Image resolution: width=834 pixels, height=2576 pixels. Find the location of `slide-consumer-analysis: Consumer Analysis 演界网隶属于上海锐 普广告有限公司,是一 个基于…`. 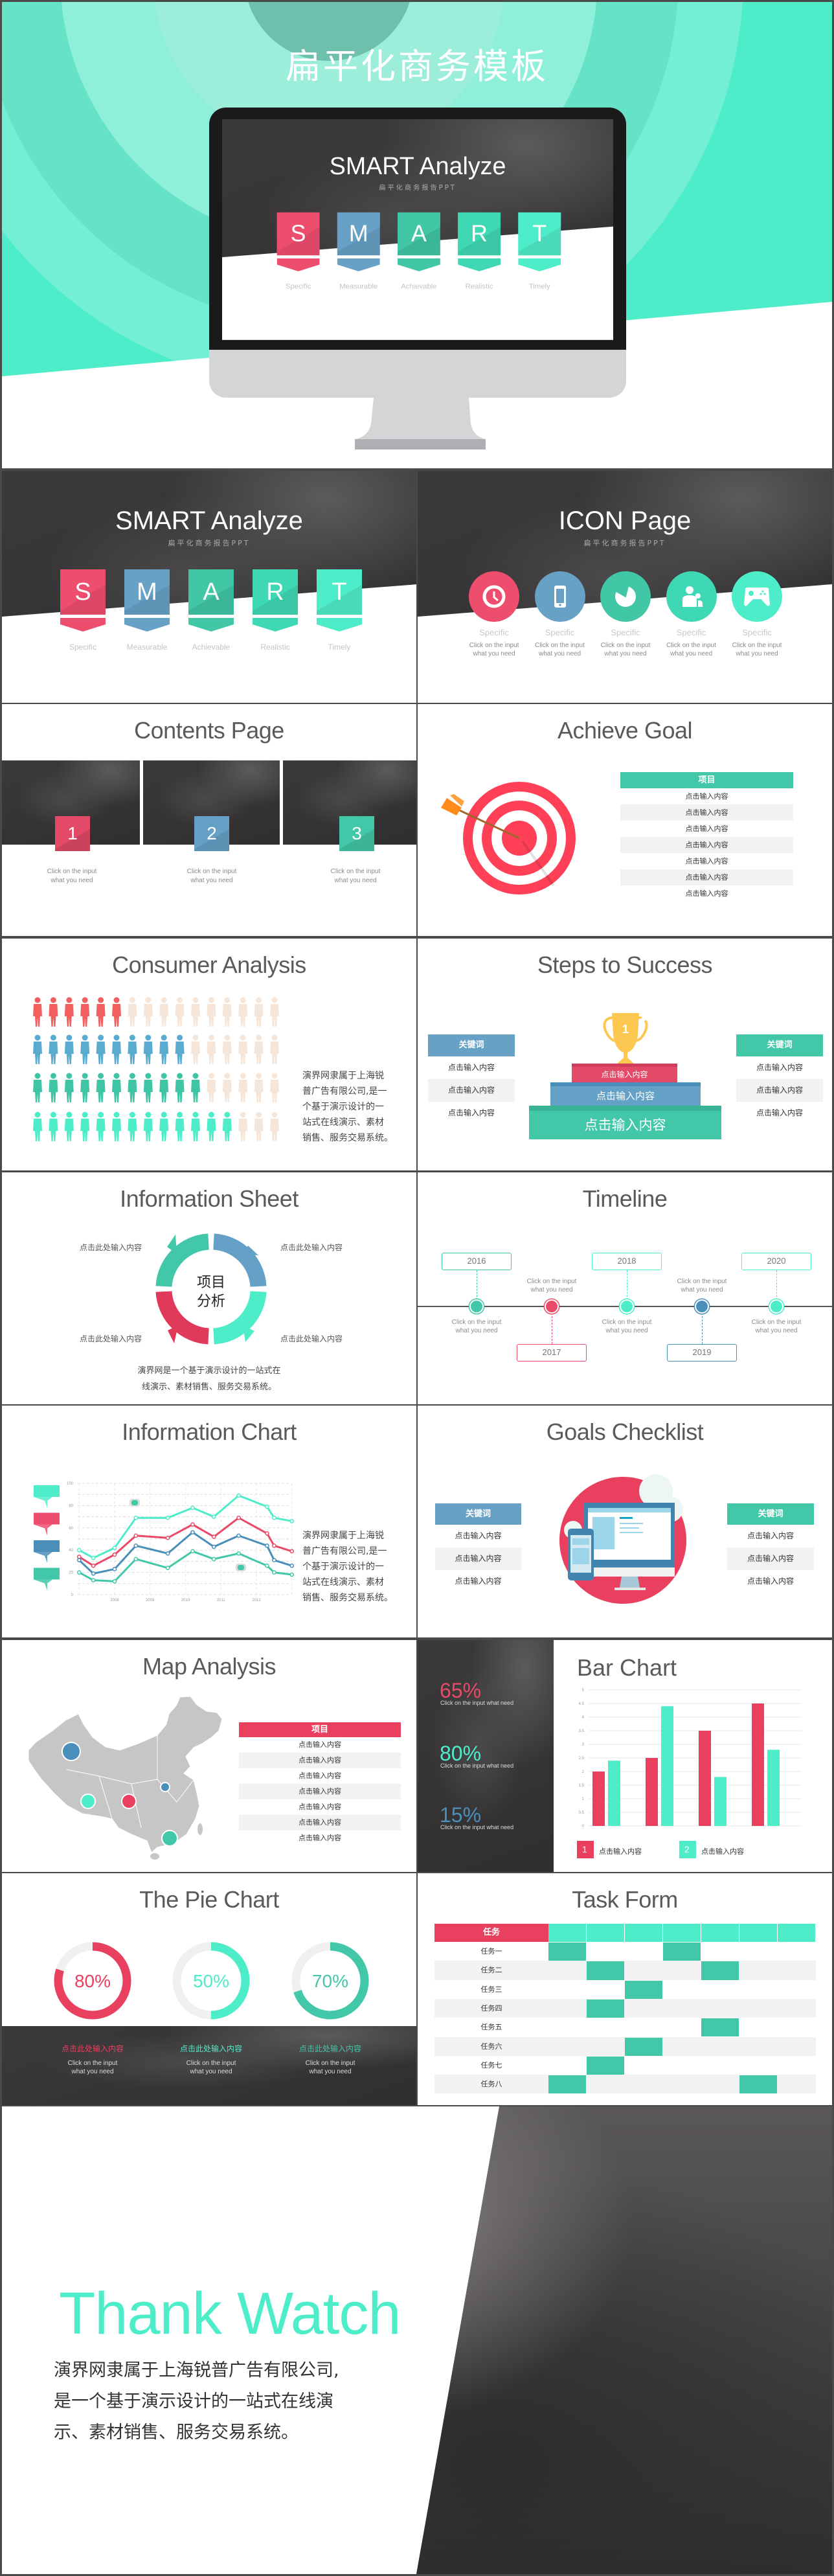

slide-consumer-analysis: Consumer Analysis 演界网隶属于上海锐 普广告有限公司,是一 个基于… is located at coordinates (209, 1054).